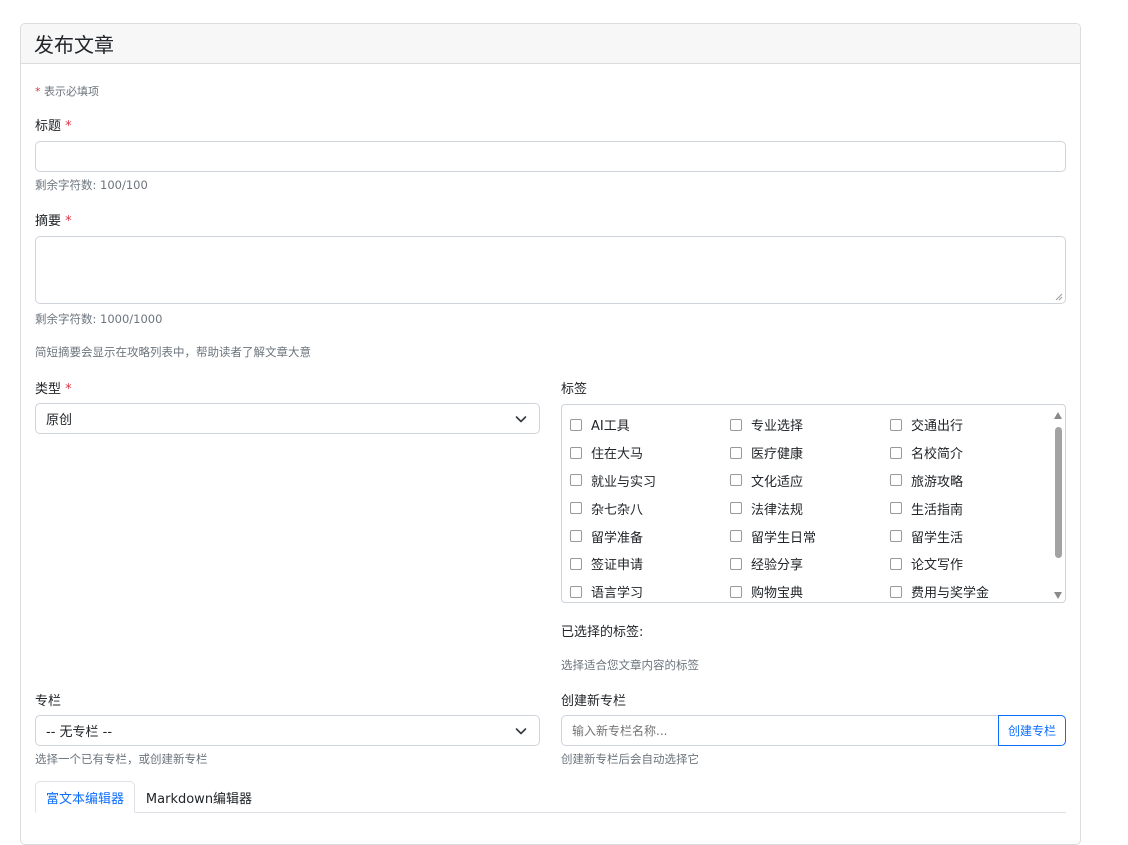 The image size is (1128, 845). What do you see at coordinates (777, 427) in the screenshot?
I see `tag-option-label: 专业选择` at bounding box center [777, 427].